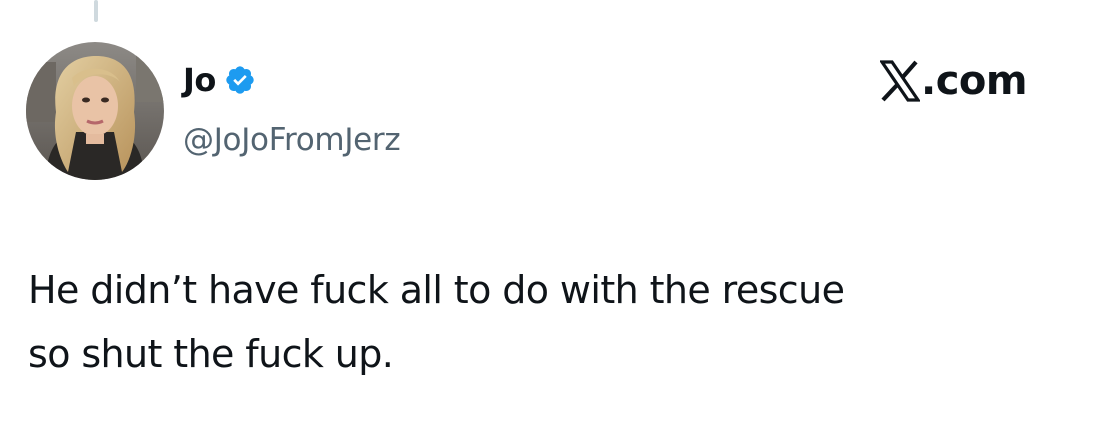  I want to click on platform-brand: .com, so click(953, 81).